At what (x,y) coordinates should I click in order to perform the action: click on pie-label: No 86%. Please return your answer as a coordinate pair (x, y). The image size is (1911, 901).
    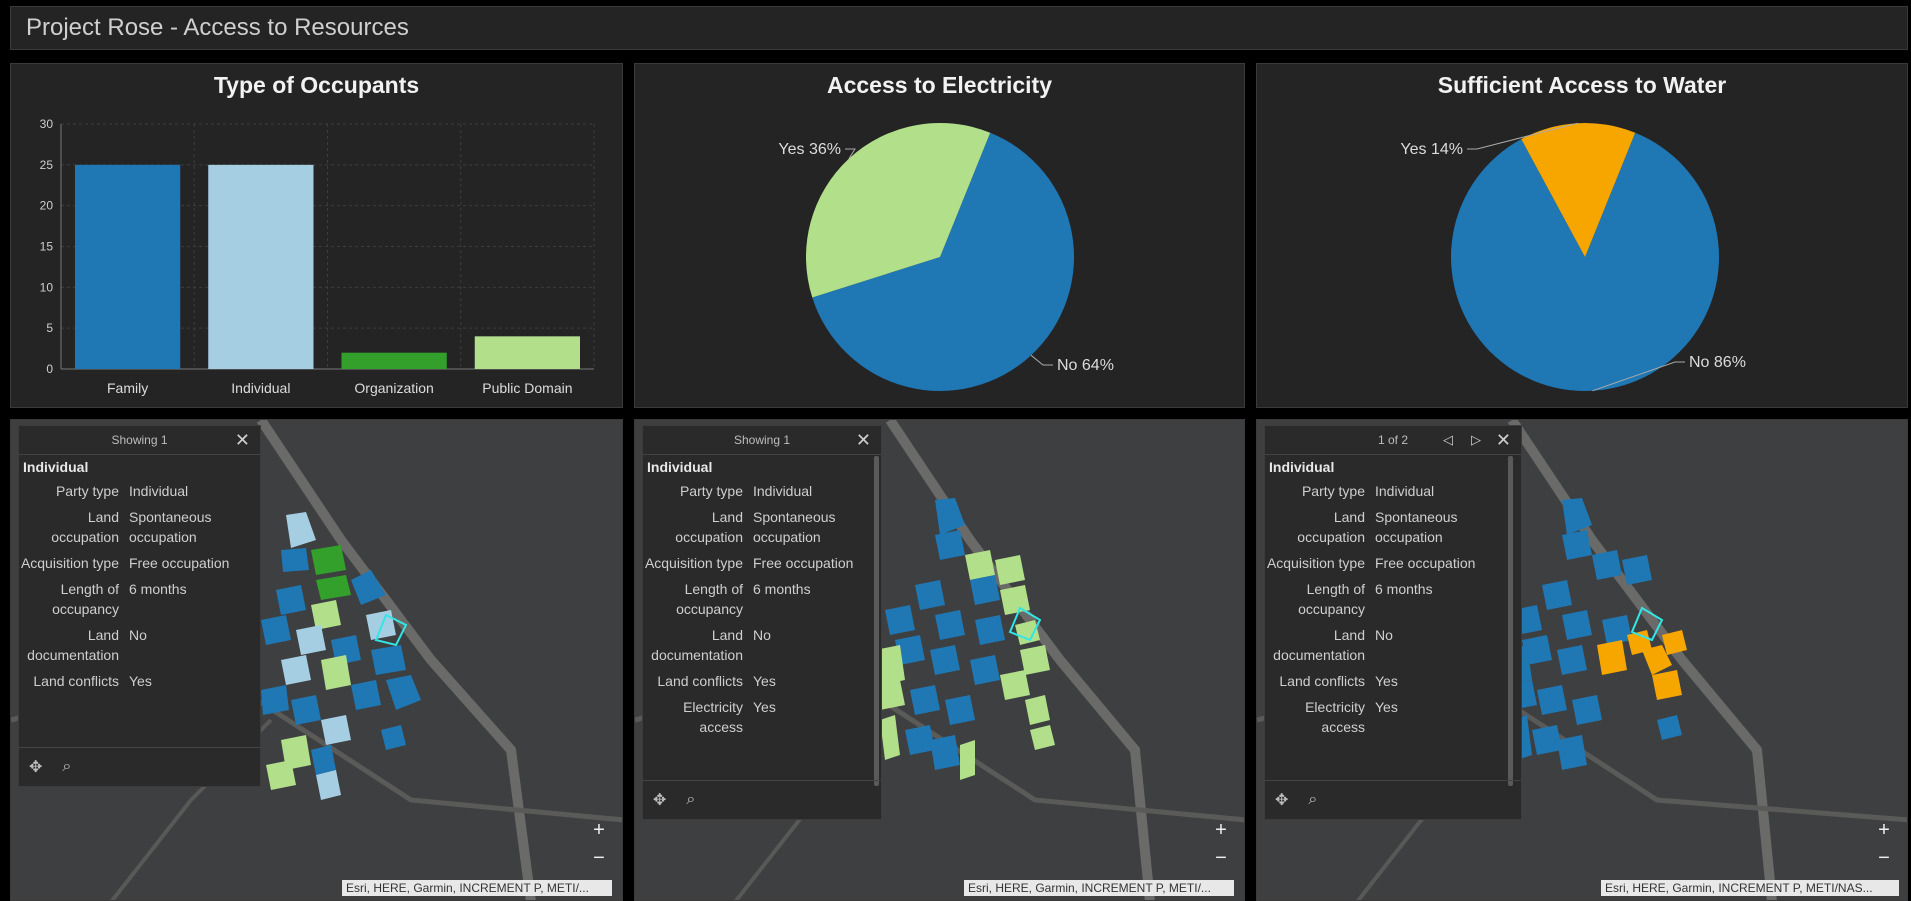
    Looking at the image, I should click on (1717, 362).